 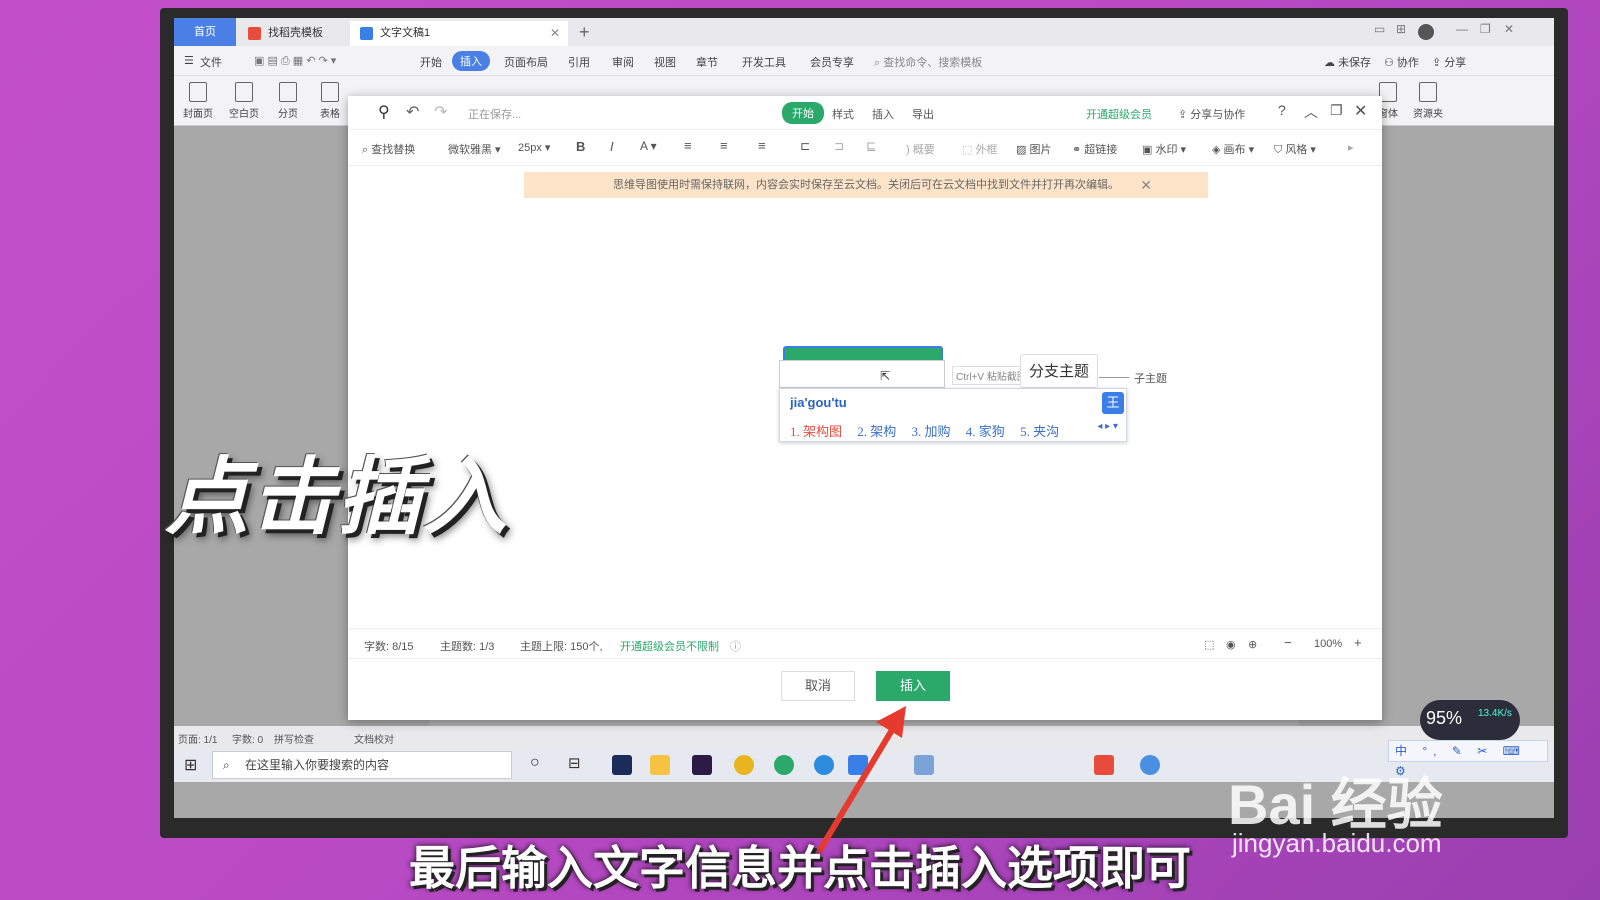 What do you see at coordinates (1470, 720) in the screenshot?
I see `network-widget: 95% 13.4K/s` at bounding box center [1470, 720].